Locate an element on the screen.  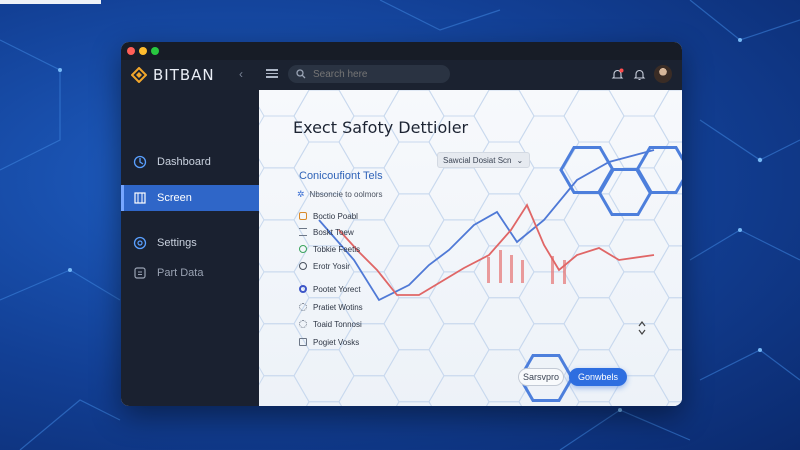
list-item-label: Pootet Yorect is located at coordinates (337, 289).